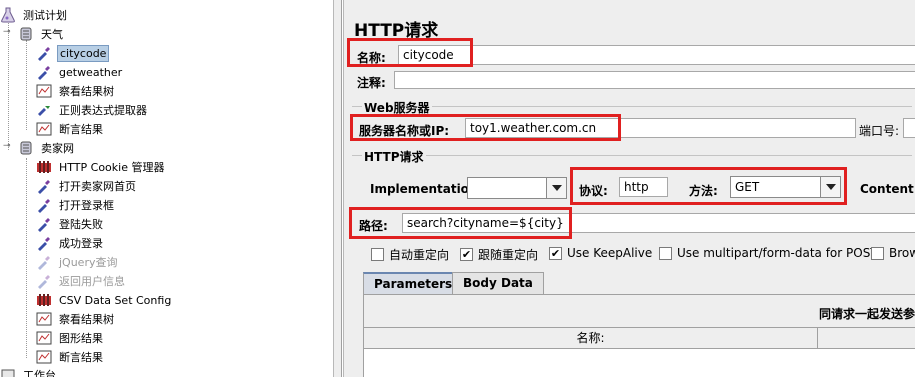 The width and height of the screenshot is (915, 377). What do you see at coordinates (426, 189) in the screenshot?
I see `implementation-label: Implementation:` at bounding box center [426, 189].